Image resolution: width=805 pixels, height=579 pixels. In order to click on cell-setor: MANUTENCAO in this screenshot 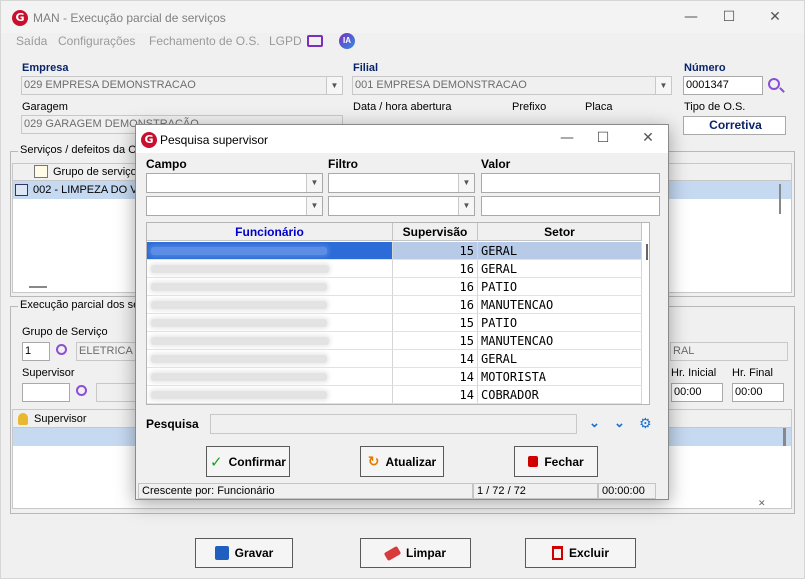, I will do `click(560, 305)`.